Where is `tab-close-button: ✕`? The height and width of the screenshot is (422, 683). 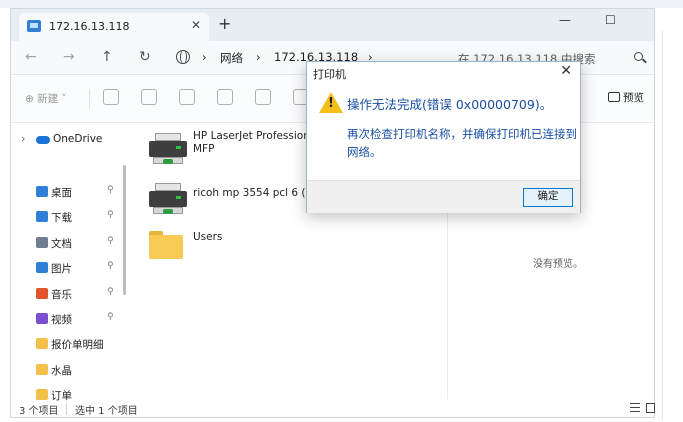
tab-close-button: ✕ is located at coordinates (196, 25).